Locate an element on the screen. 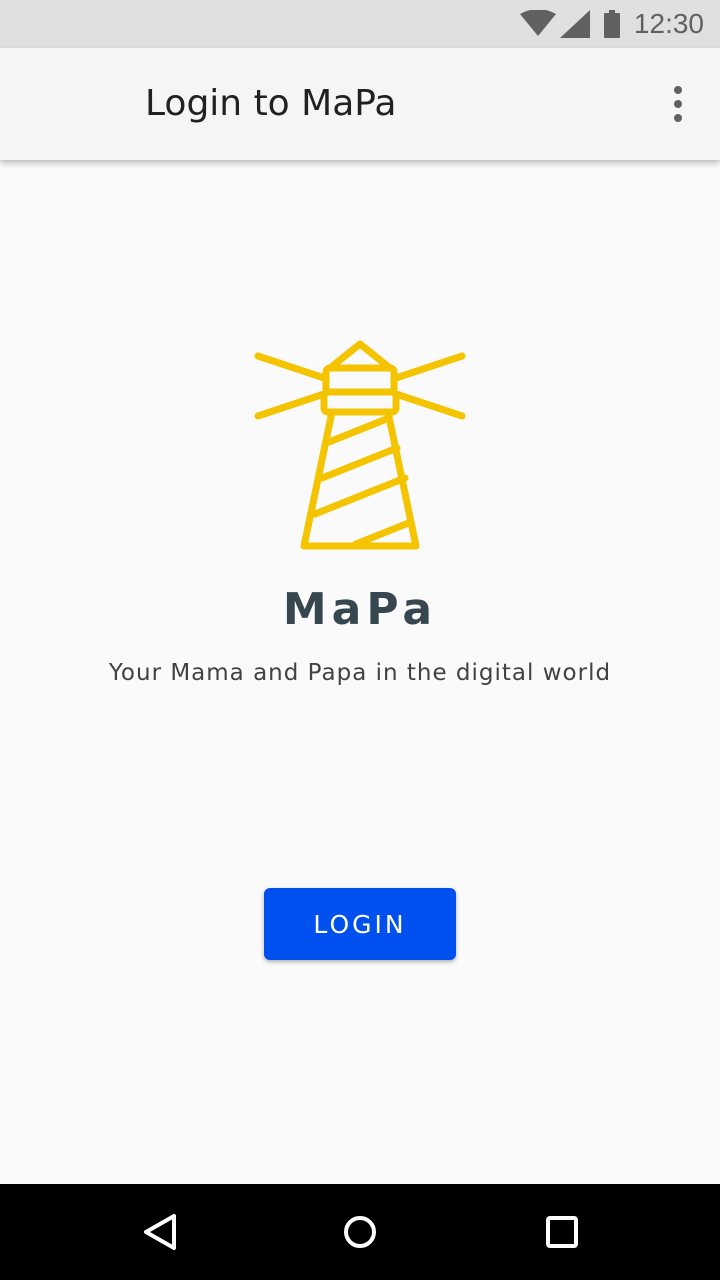 This screenshot has width=720, height=1280. brand-name: MaPa is located at coordinates (360, 609).